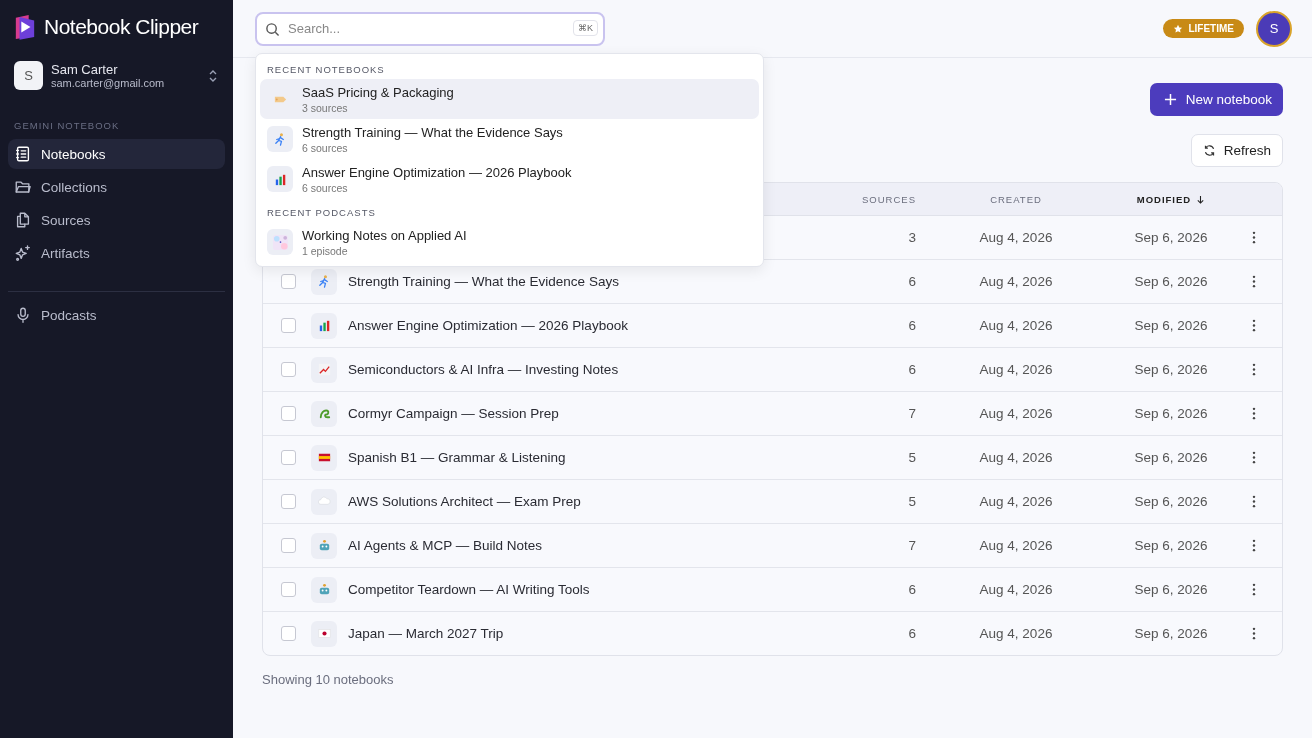 The width and height of the screenshot is (1312, 738). I want to click on nav-item: Podcasts, so click(116, 315).